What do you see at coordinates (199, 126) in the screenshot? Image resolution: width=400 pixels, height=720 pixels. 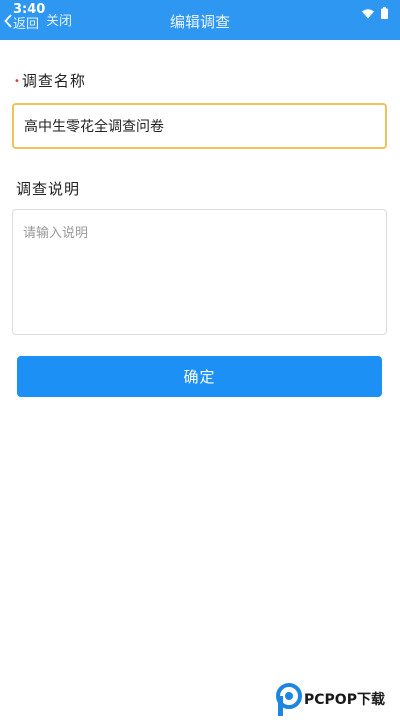 I see `survey-name-input` at bounding box center [199, 126].